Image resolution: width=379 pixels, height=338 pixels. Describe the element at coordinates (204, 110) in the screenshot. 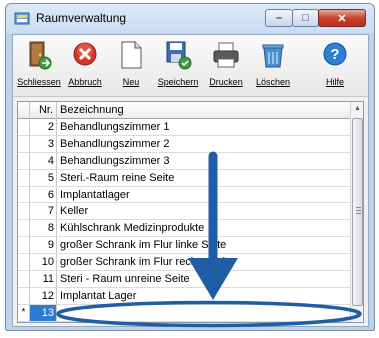

I see `column-header-bezeichnung: Bezeichnung` at that location.